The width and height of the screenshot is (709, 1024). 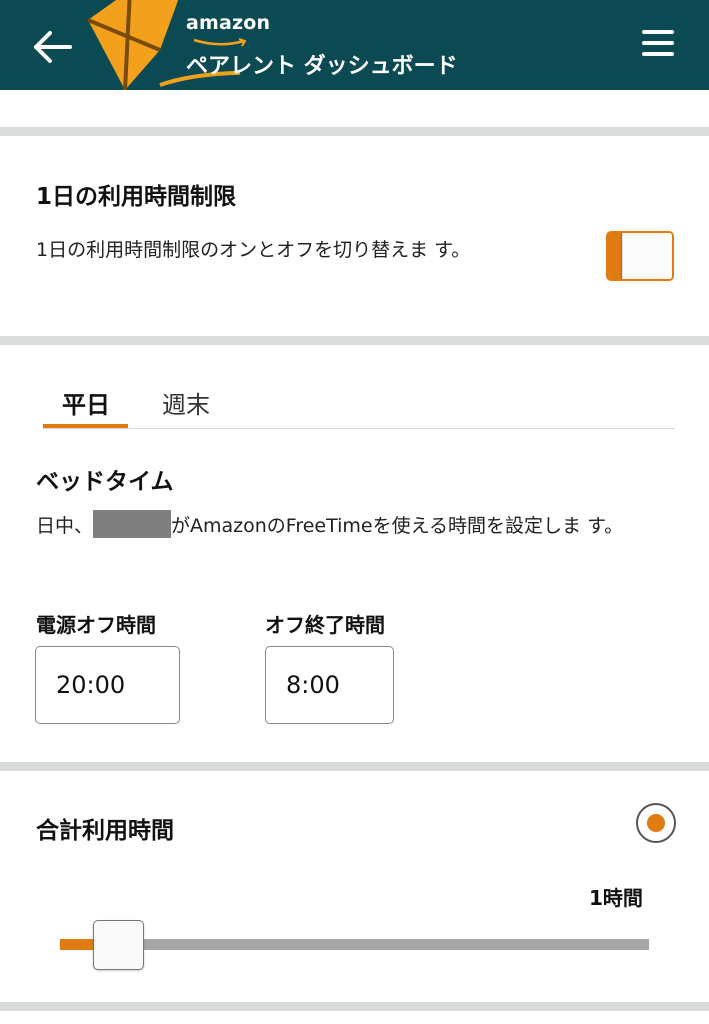 What do you see at coordinates (322, 66) in the screenshot?
I see `page-title: ペアレント ダッシュボード` at bounding box center [322, 66].